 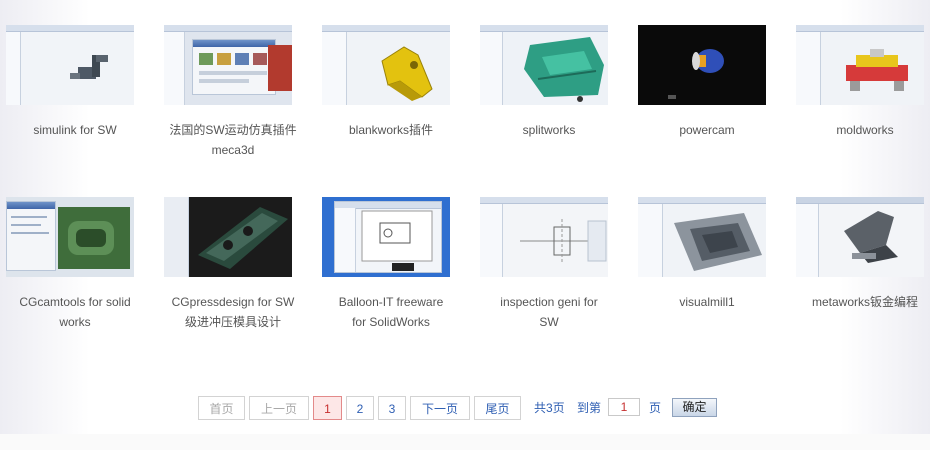 What do you see at coordinates (871, 237) in the screenshot?
I see `sheet-metal-icon` at bounding box center [871, 237].